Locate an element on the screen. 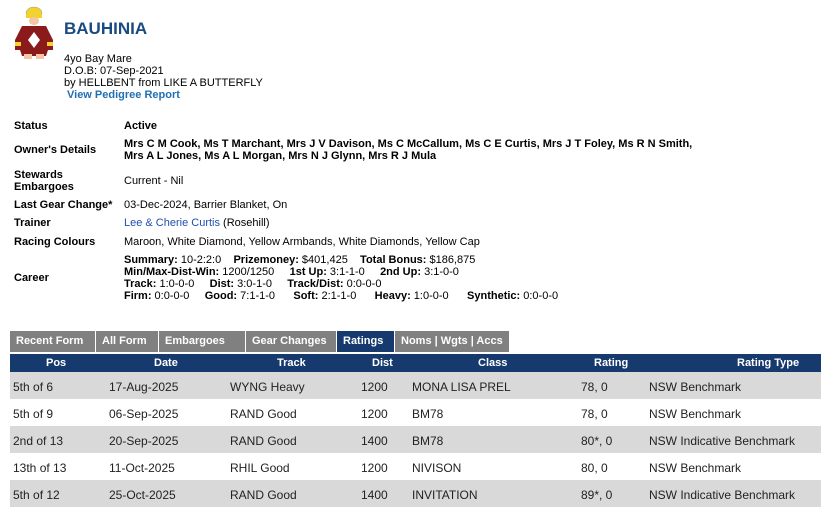 The width and height of the screenshot is (821, 508). tab-gear-changes: Gear Changes is located at coordinates (291, 341).